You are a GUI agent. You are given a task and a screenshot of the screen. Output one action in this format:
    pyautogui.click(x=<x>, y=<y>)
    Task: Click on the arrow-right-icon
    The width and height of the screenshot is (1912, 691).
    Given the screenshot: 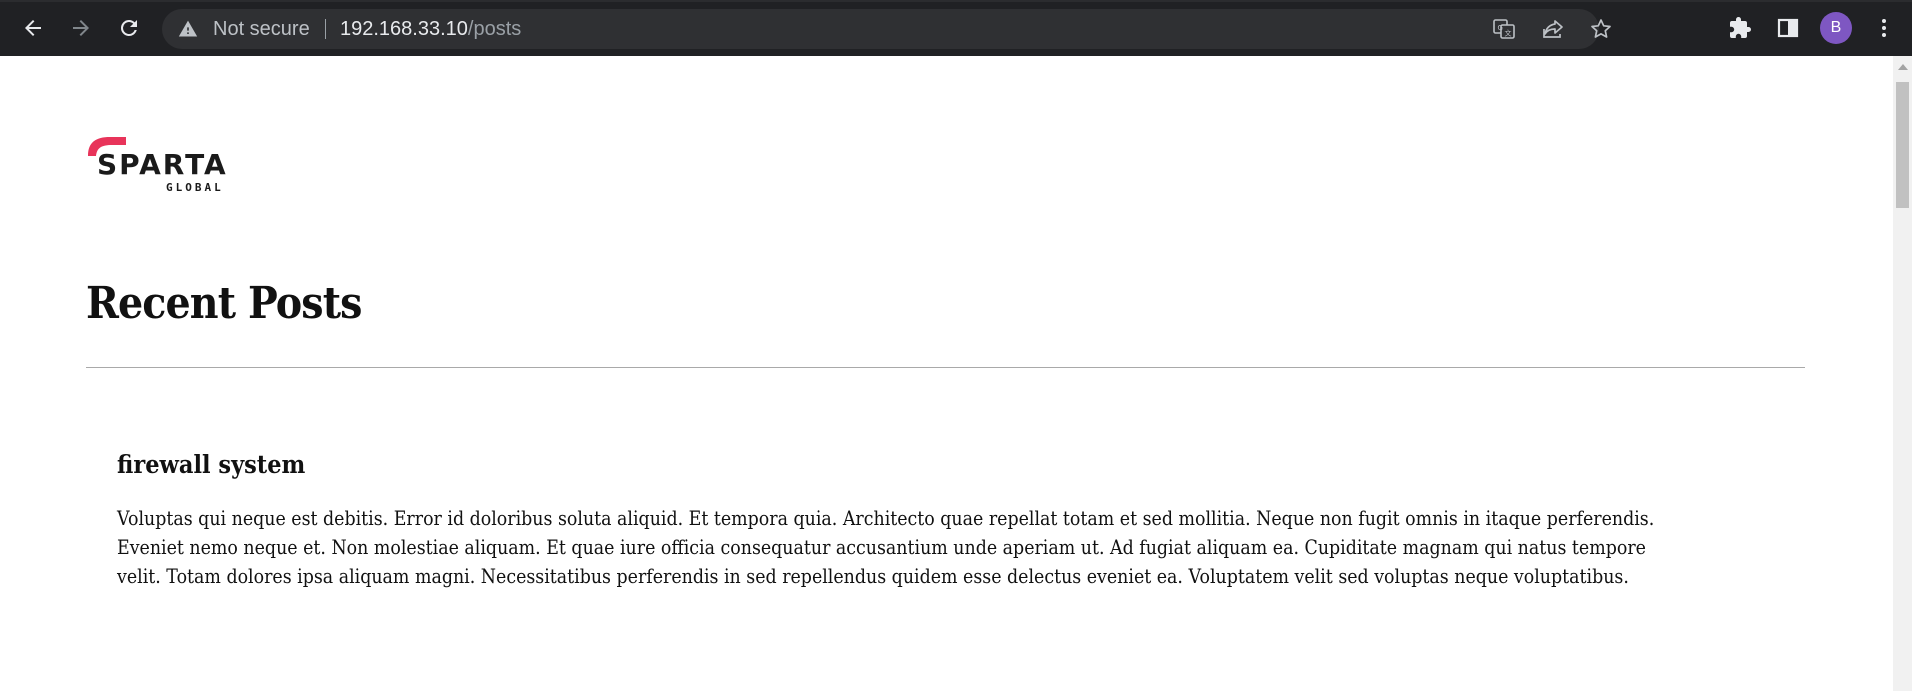 What is the action you would take?
    pyautogui.click(x=81, y=28)
    